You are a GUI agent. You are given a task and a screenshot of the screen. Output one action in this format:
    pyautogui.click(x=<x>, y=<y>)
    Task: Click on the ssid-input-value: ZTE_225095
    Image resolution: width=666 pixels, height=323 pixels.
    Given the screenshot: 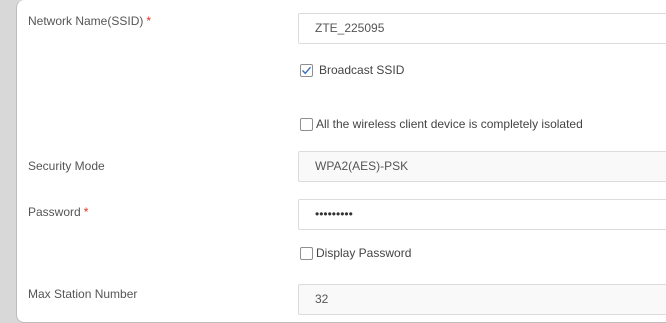 What is the action you would take?
    pyautogui.click(x=350, y=28)
    